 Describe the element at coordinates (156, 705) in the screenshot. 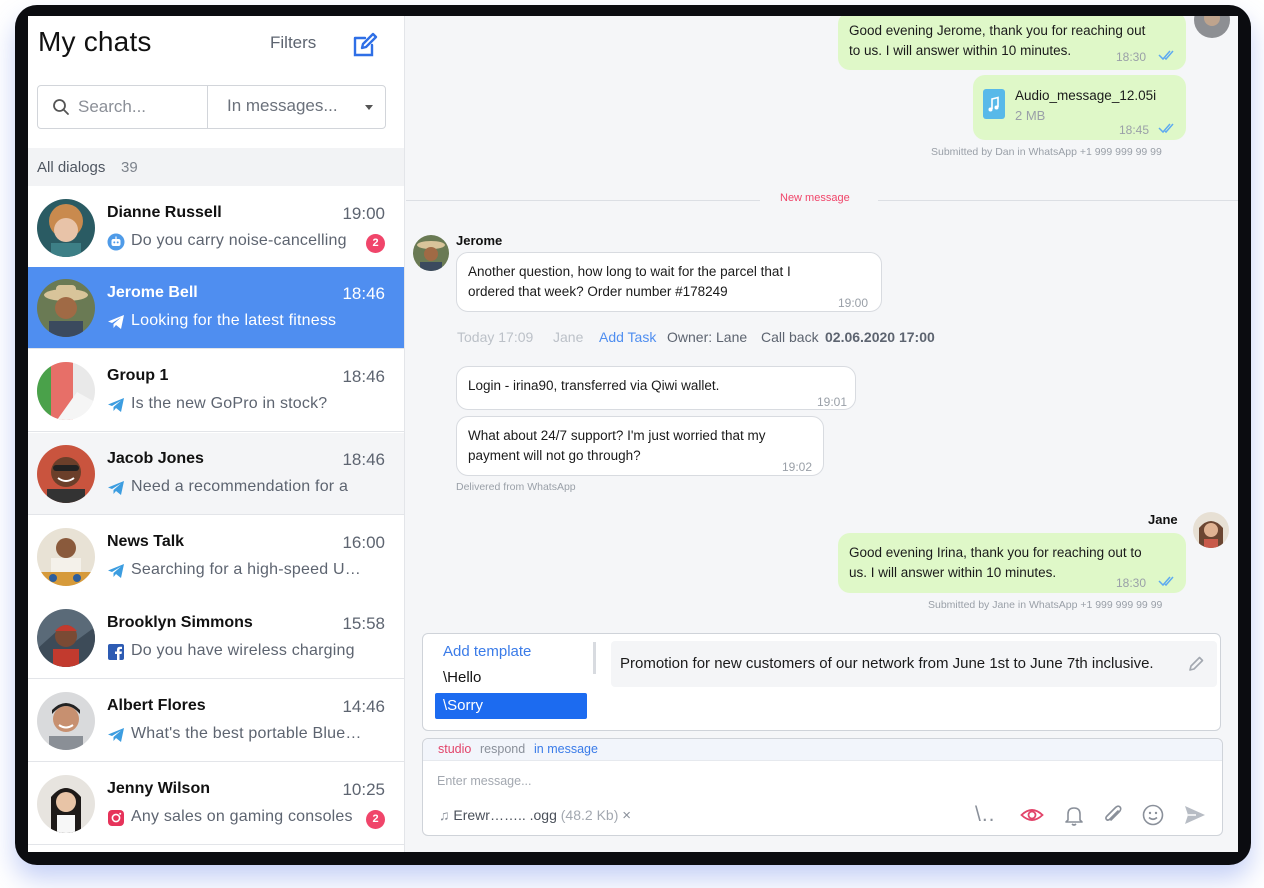

I see `chat-name: Albert Flores` at that location.